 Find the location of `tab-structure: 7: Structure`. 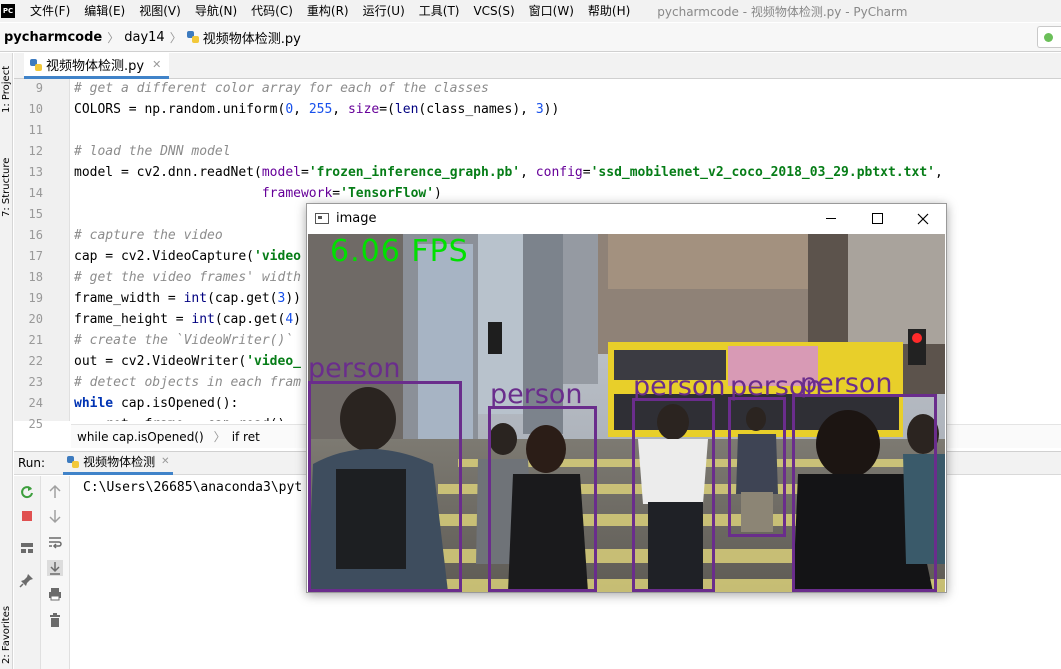

tab-structure: 7: Structure is located at coordinates (6, 187).